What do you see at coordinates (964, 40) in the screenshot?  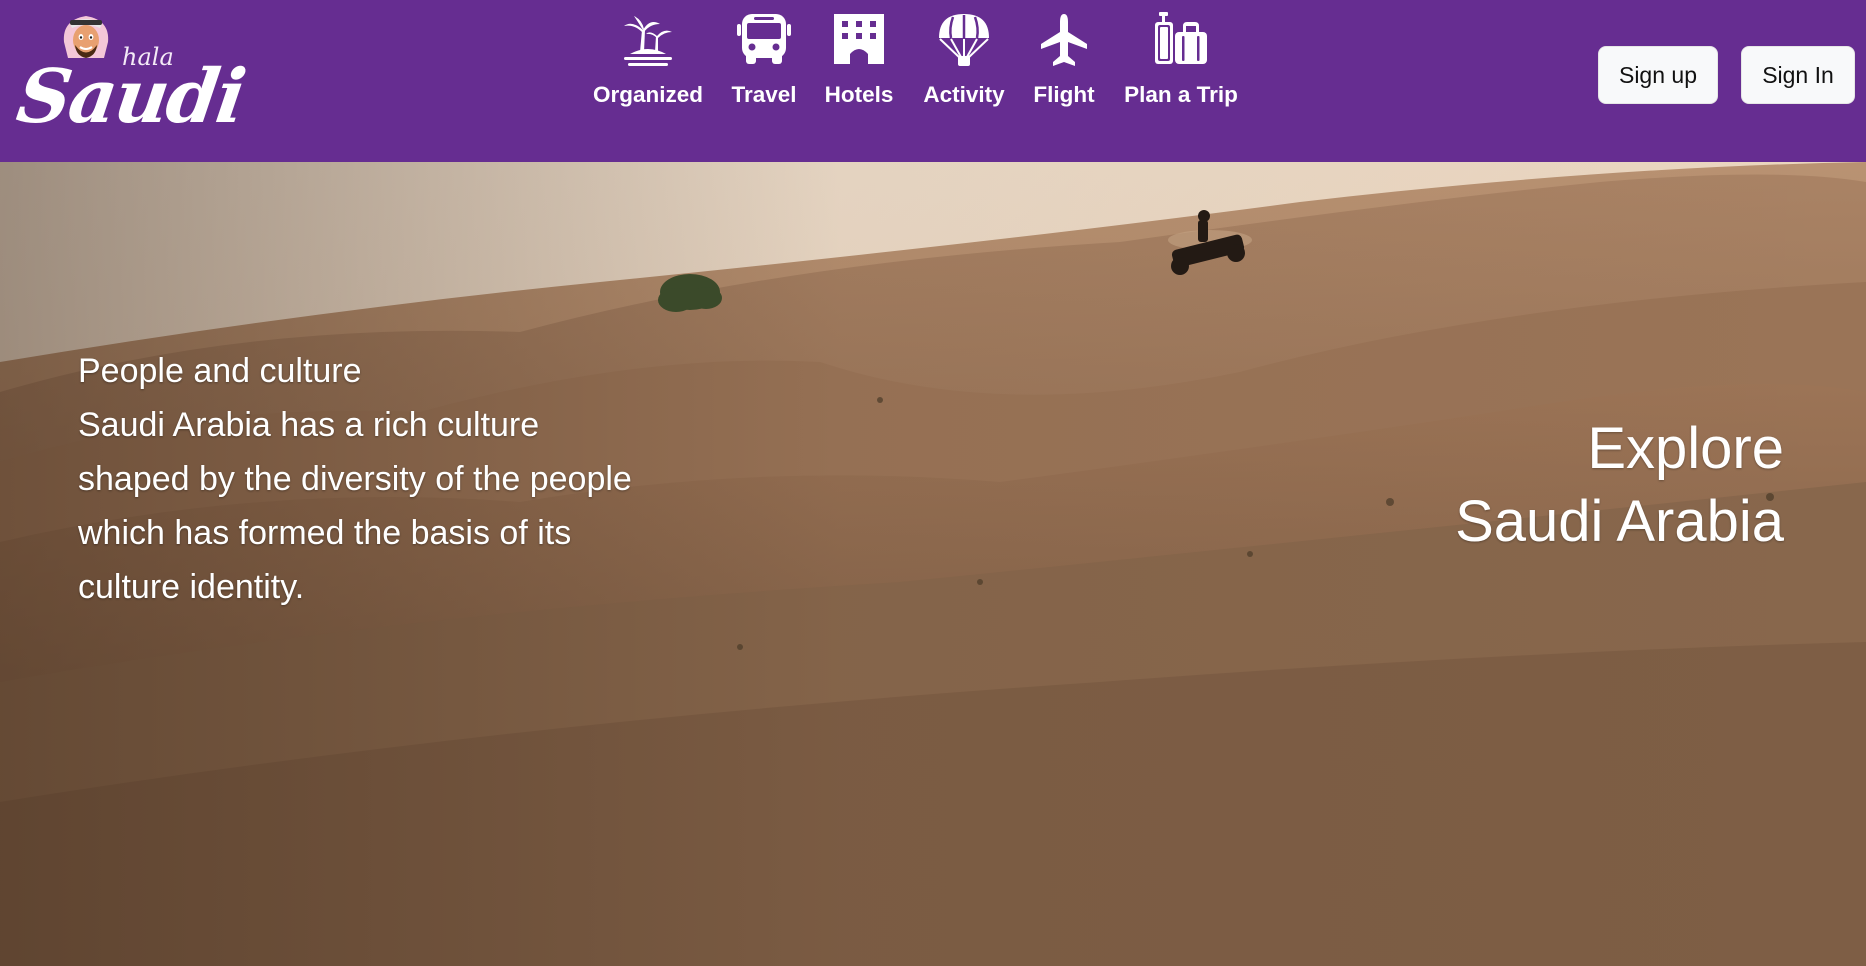 I see `parachute-icon` at bounding box center [964, 40].